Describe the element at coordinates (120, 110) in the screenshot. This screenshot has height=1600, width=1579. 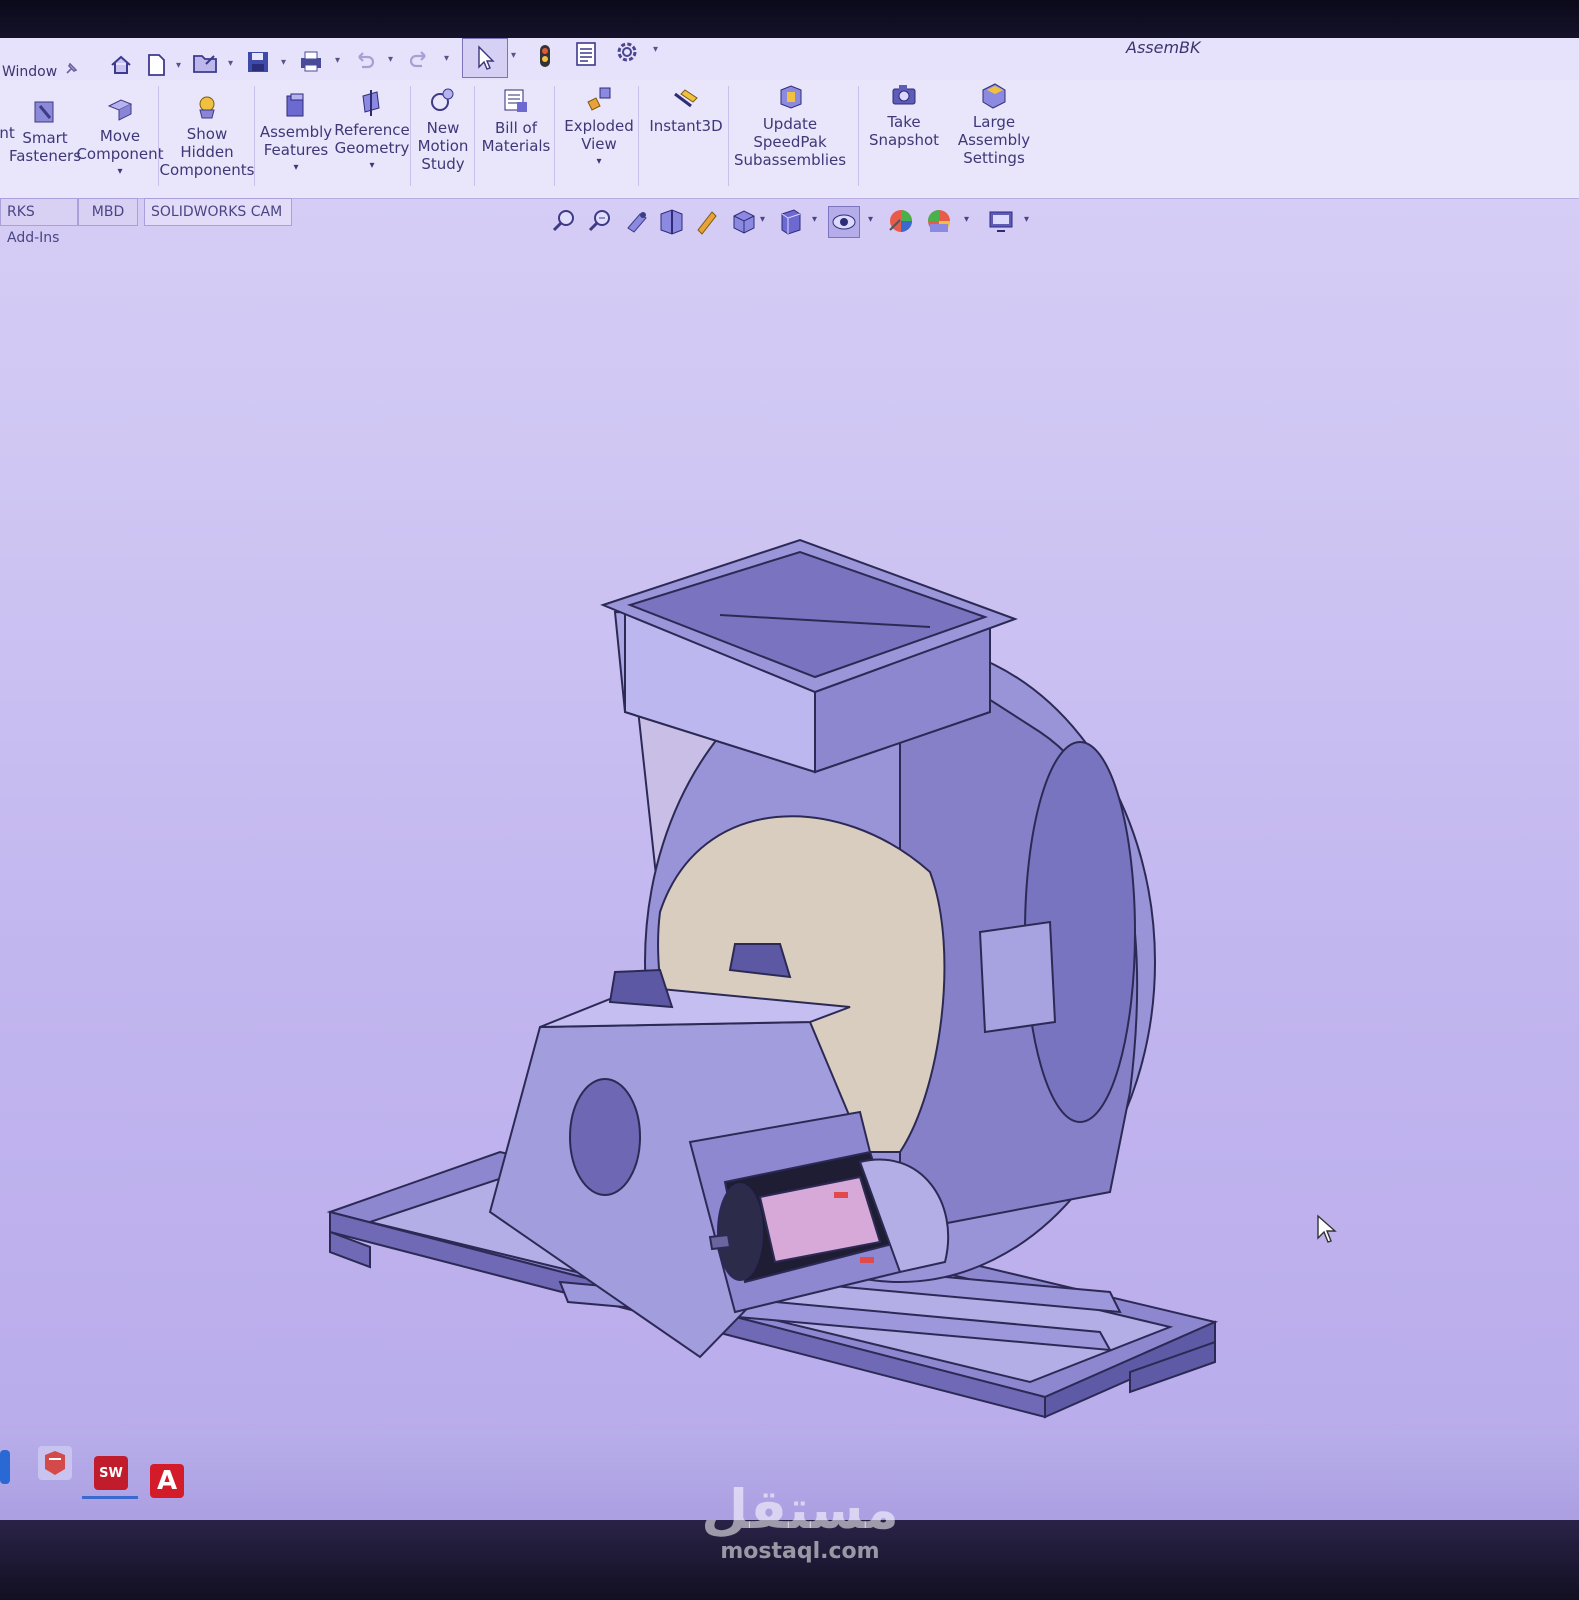
I see `move-component-icon` at that location.